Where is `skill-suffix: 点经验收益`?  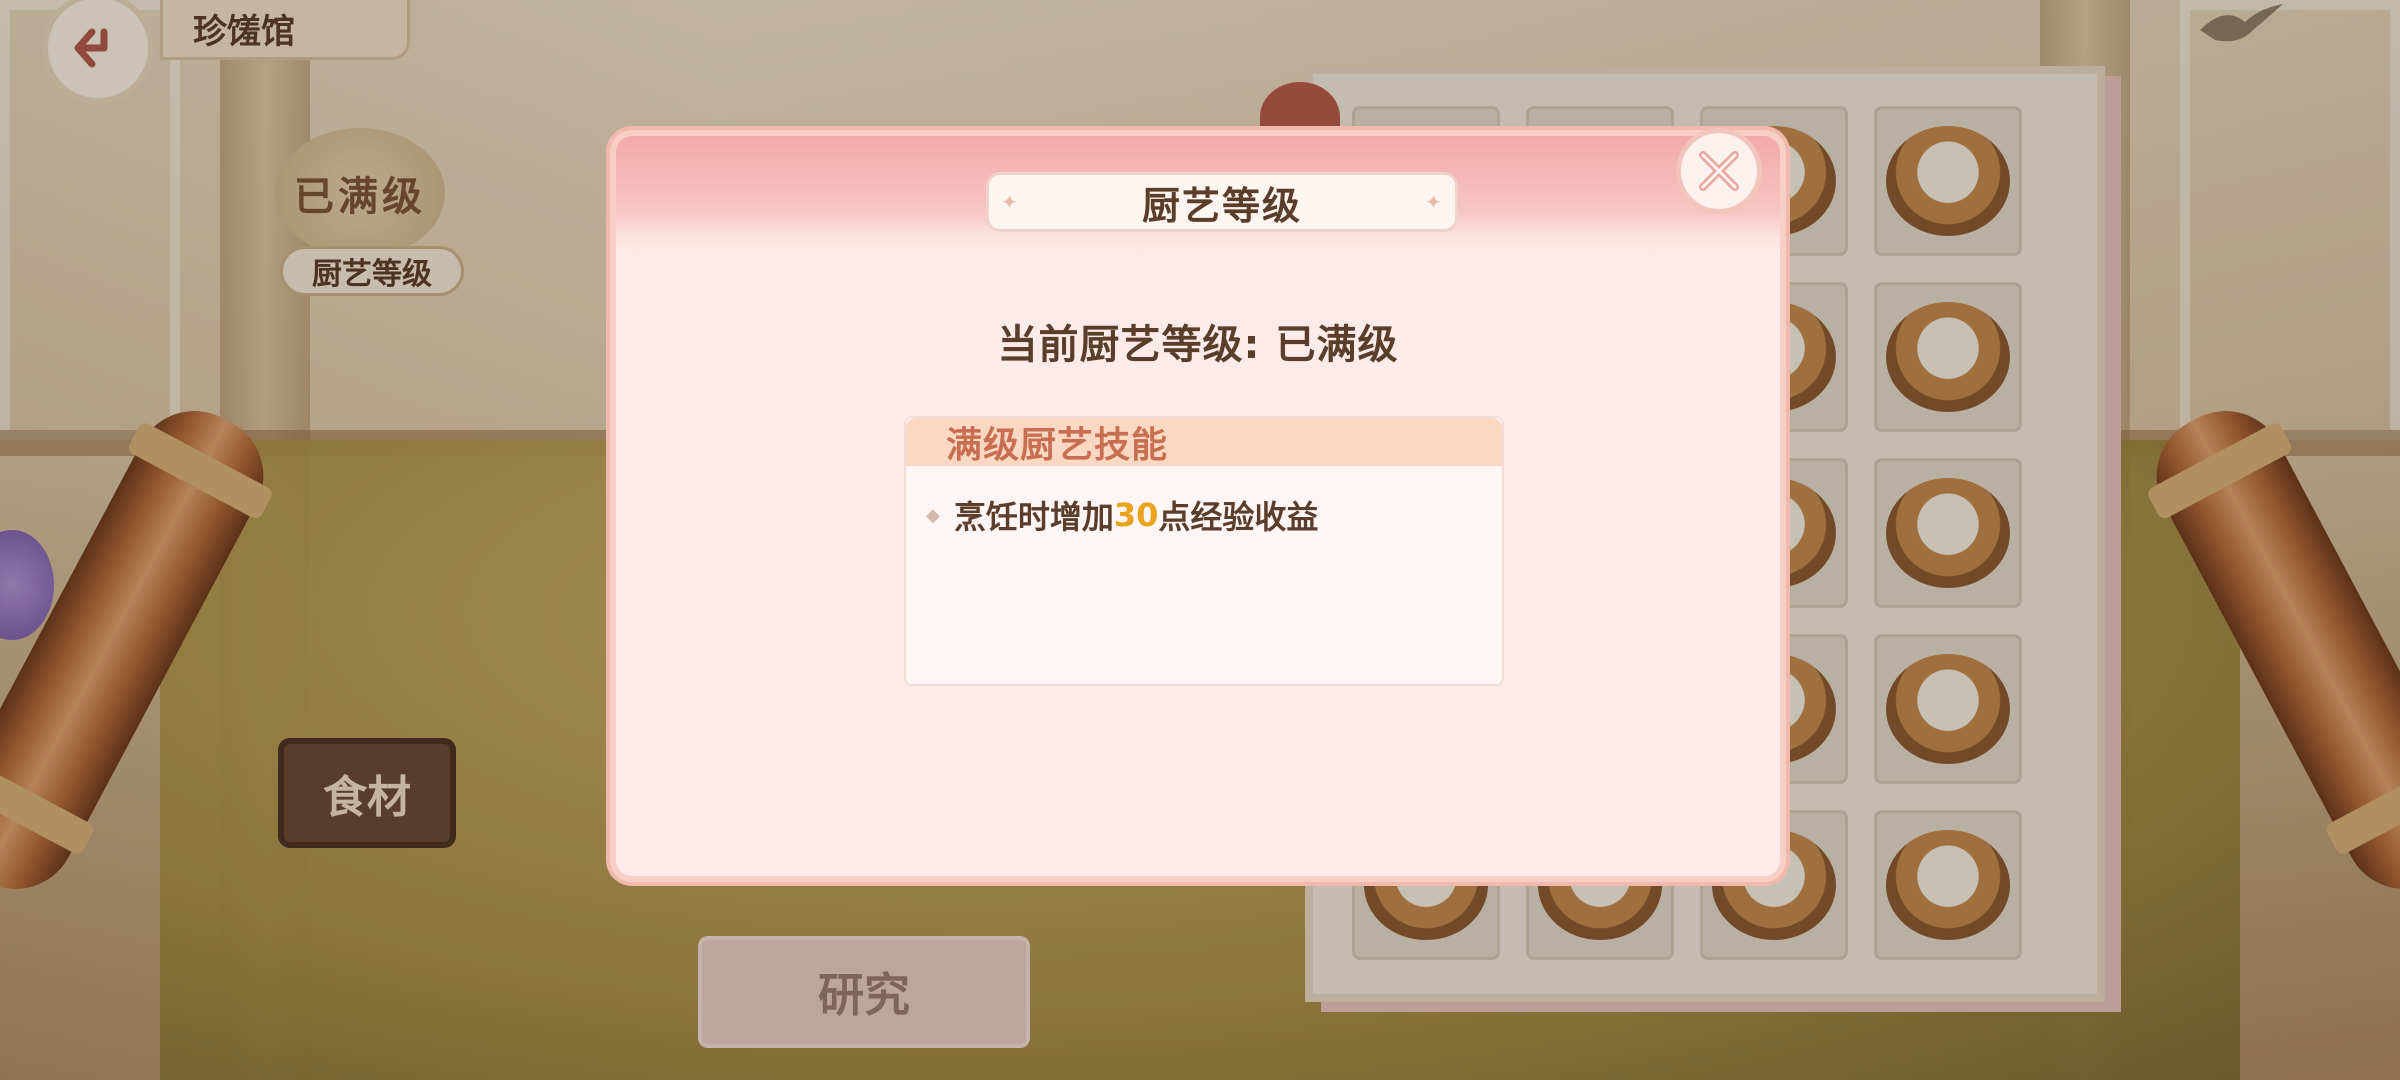
skill-suffix: 点经验收益 is located at coordinates (1238, 517).